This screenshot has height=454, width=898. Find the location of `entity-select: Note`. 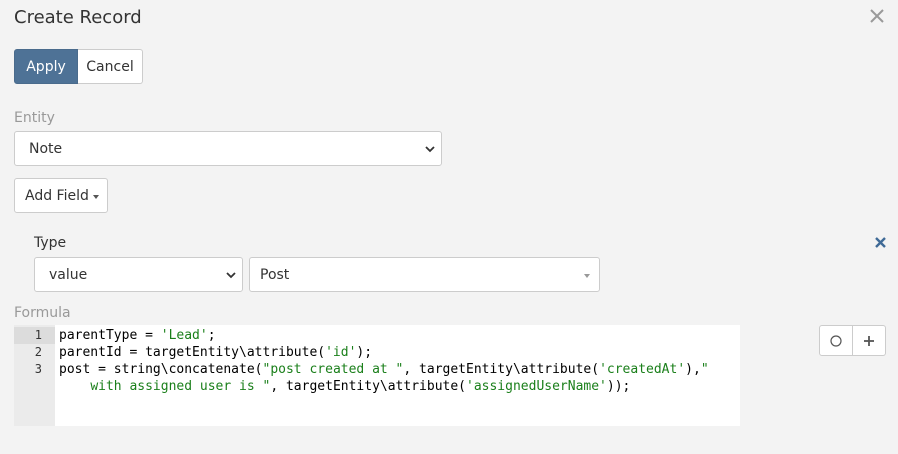

entity-select: Note is located at coordinates (228, 148).